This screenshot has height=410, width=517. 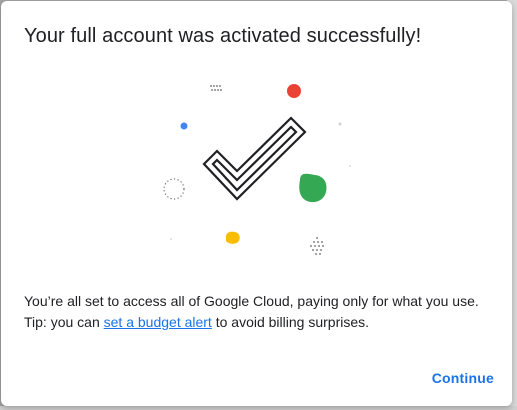 What do you see at coordinates (158, 322) in the screenshot?
I see `budget-alert-link: set a budget alert` at bounding box center [158, 322].